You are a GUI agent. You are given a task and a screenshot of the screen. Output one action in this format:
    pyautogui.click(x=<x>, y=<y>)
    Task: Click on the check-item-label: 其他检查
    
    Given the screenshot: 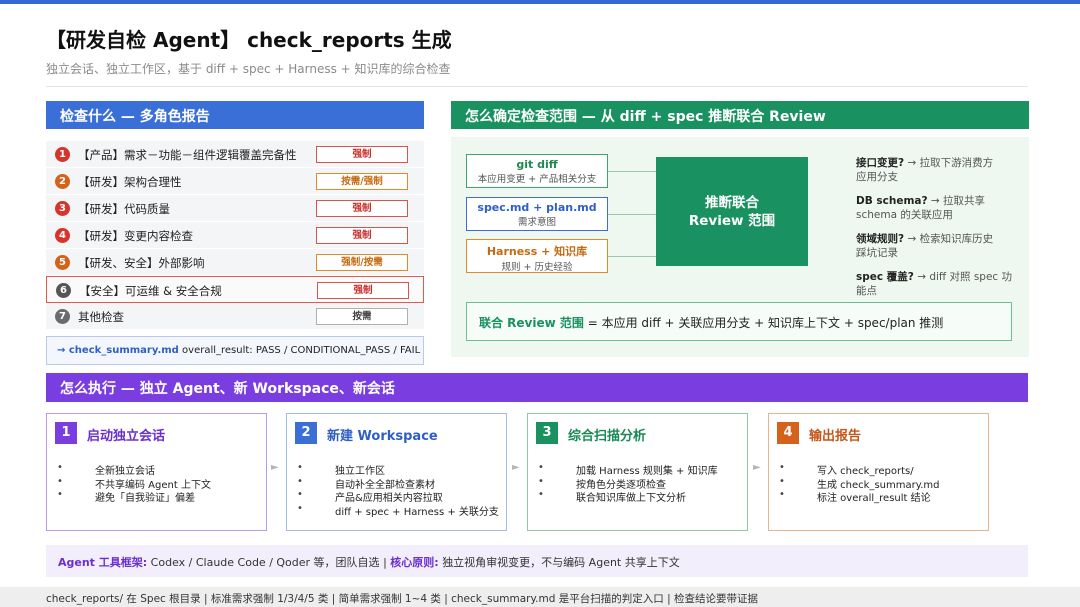 What is the action you would take?
    pyautogui.click(x=101, y=317)
    